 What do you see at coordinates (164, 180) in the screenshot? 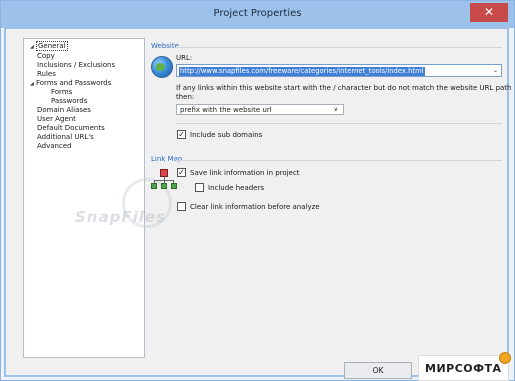
I see `sitemap-icon` at bounding box center [164, 180].